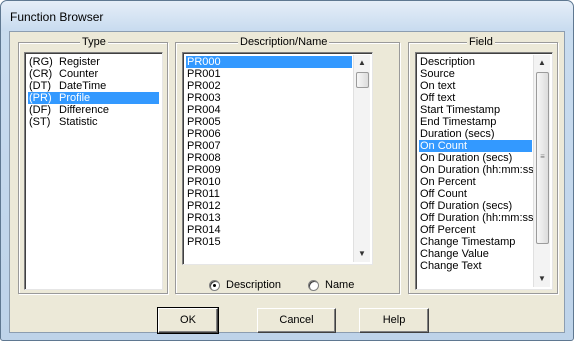  I want to click on description-list-item: PR006, so click(269, 134).